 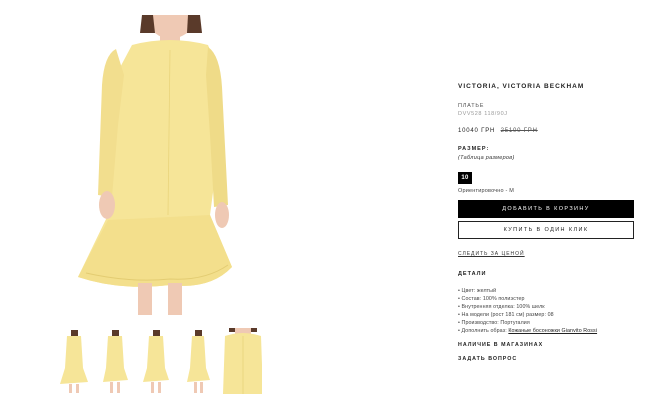 What do you see at coordinates (471, 106) in the screenshot?
I see `product-type: ПЛАТЬЕ` at bounding box center [471, 106].